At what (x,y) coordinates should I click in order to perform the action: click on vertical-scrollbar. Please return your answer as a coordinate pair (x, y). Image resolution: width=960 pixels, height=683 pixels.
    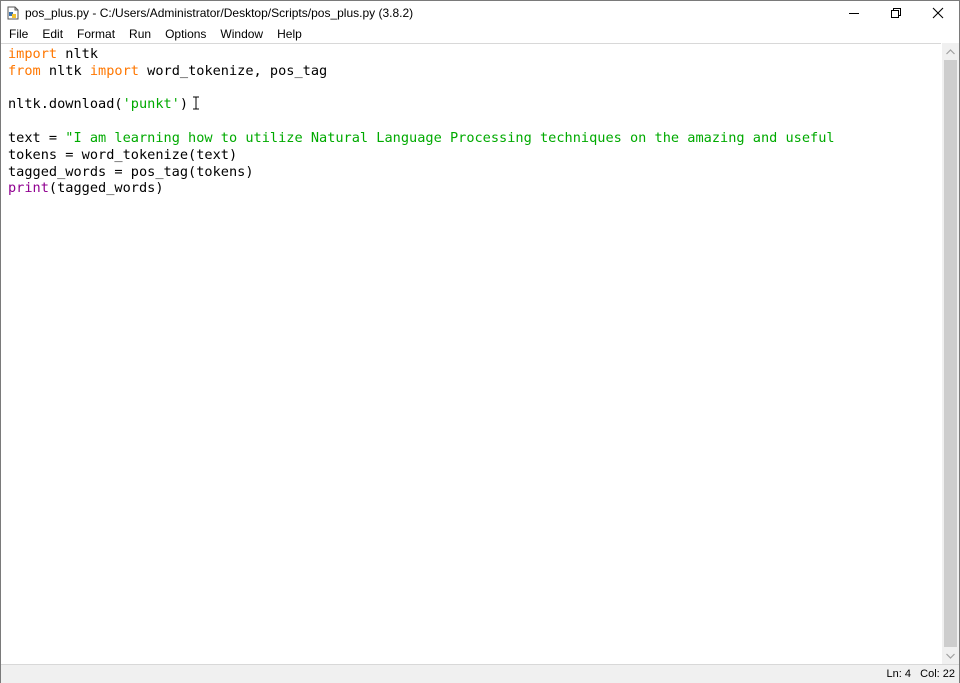
    Looking at the image, I should click on (950, 353).